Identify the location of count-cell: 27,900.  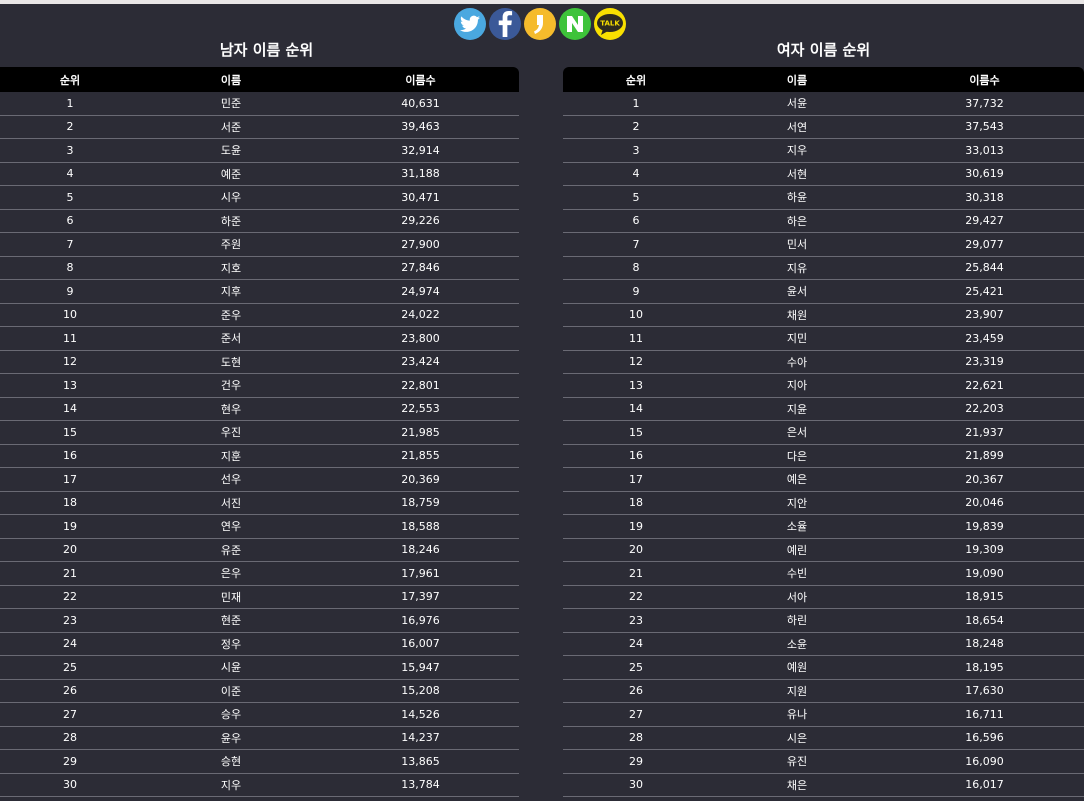
(420, 244).